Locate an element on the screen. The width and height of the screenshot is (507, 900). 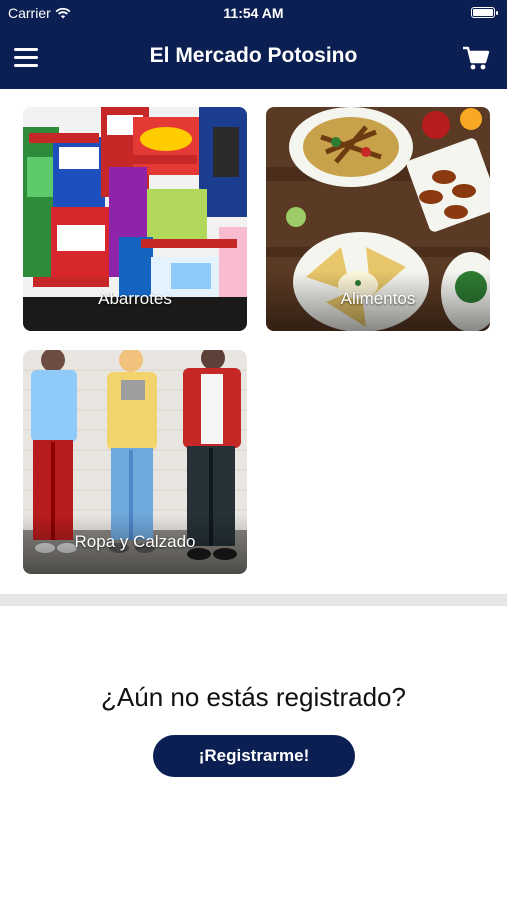
navigation-bar: El Mercado Potosino is located at coordinates (253, 57).